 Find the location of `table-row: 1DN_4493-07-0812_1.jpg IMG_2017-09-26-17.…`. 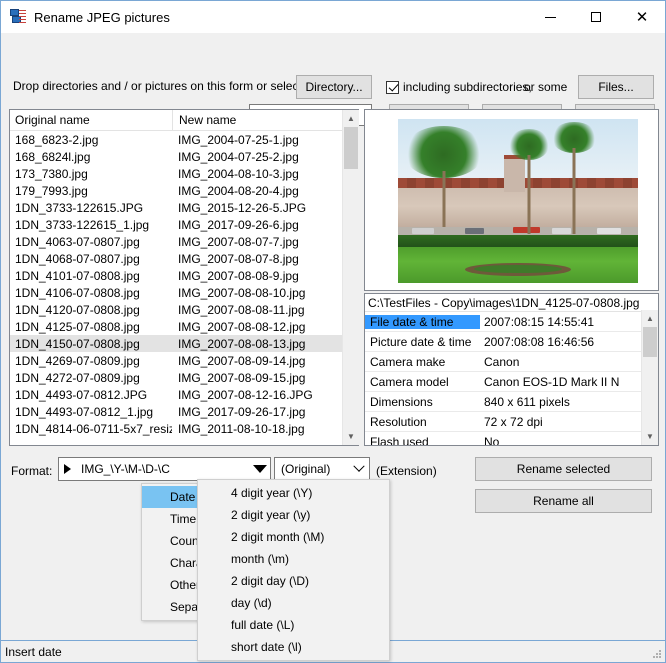

table-row: 1DN_4493-07-0812_1.jpg IMG_2017-09-26-17.… is located at coordinates (184, 411).